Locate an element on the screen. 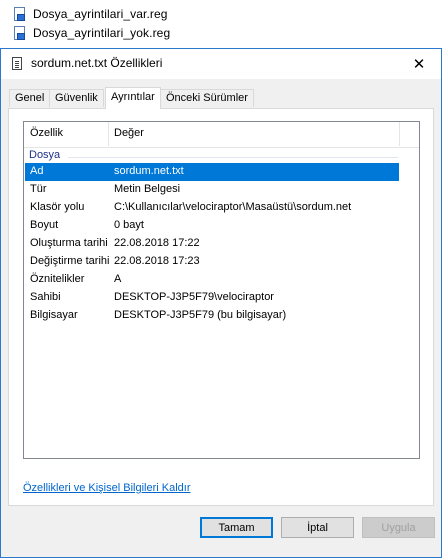 This screenshot has height=558, width=442. property-name: Tür is located at coordinates (38, 189).